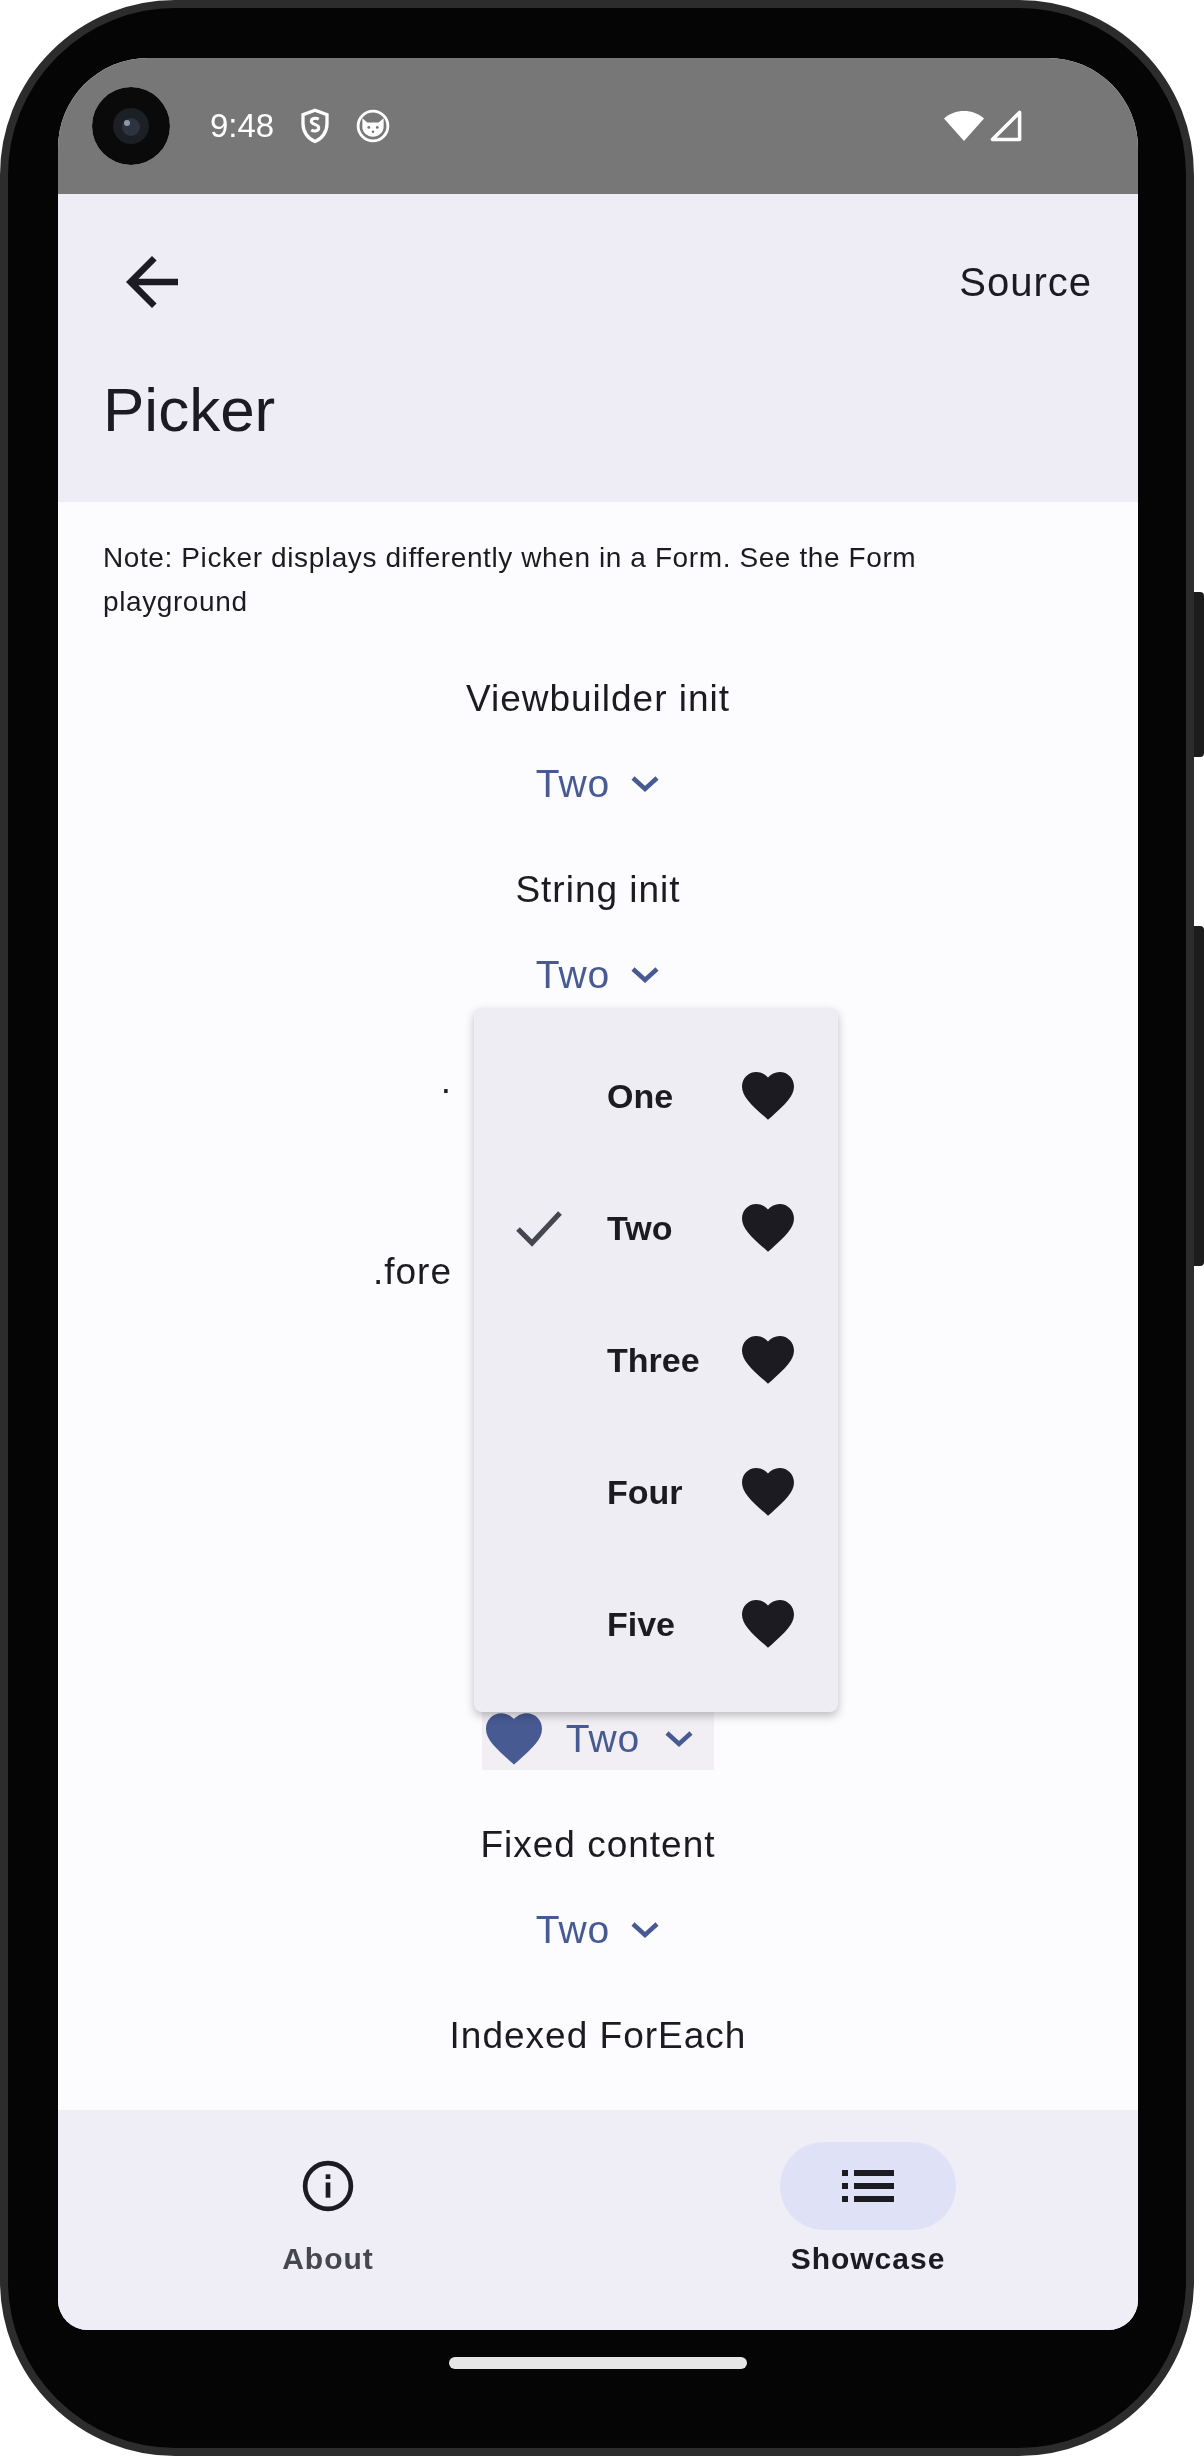  I want to click on check-icon, so click(539, 1228).